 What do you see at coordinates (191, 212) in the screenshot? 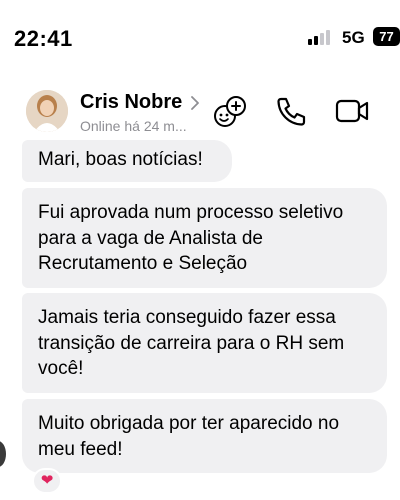
I see `message-text: Fui aprovada num processo seletivo` at bounding box center [191, 212].